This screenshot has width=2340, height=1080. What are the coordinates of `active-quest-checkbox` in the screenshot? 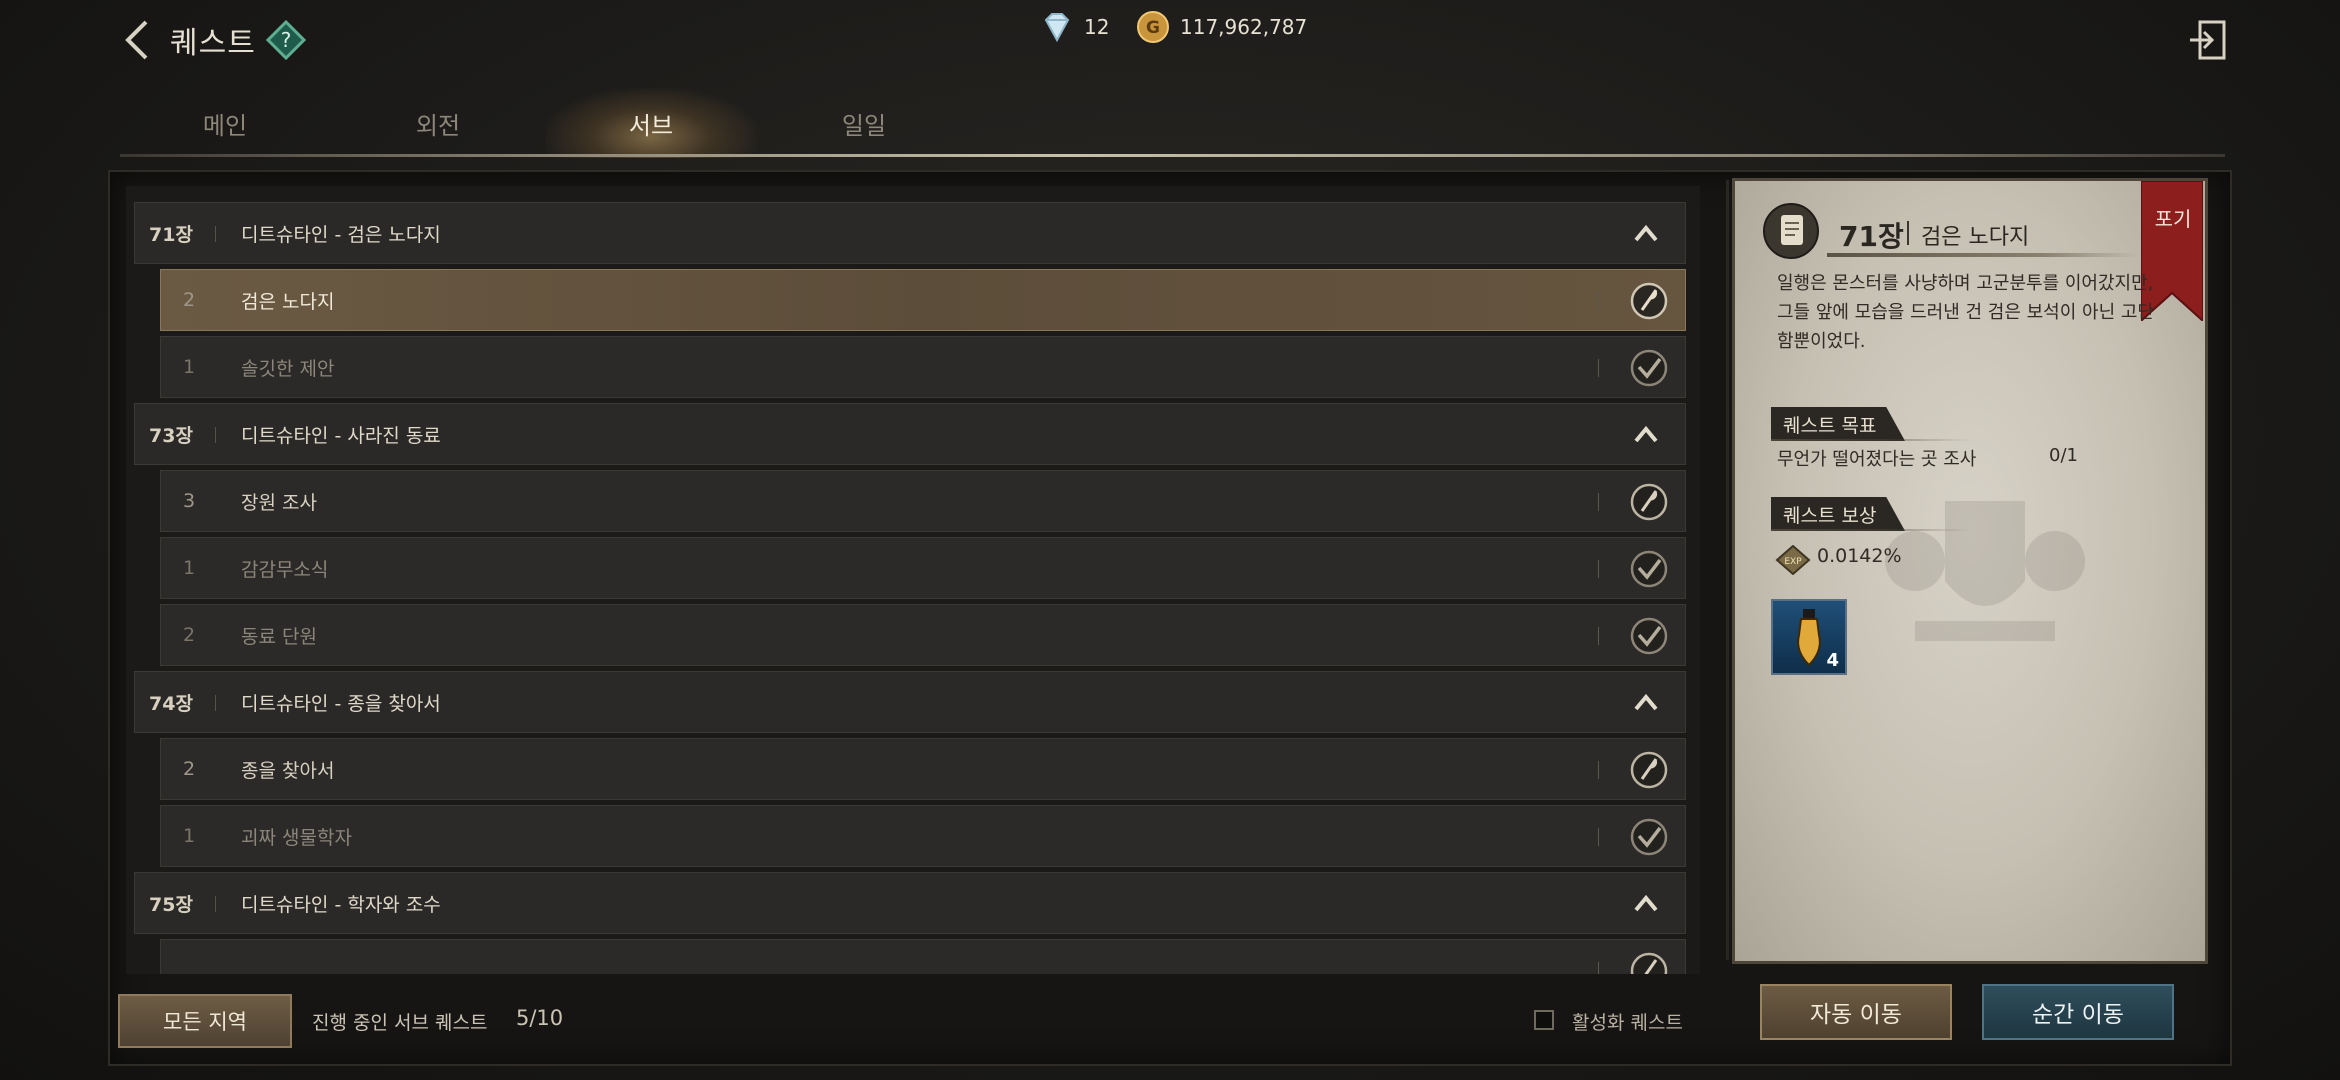 It's located at (1544, 1020).